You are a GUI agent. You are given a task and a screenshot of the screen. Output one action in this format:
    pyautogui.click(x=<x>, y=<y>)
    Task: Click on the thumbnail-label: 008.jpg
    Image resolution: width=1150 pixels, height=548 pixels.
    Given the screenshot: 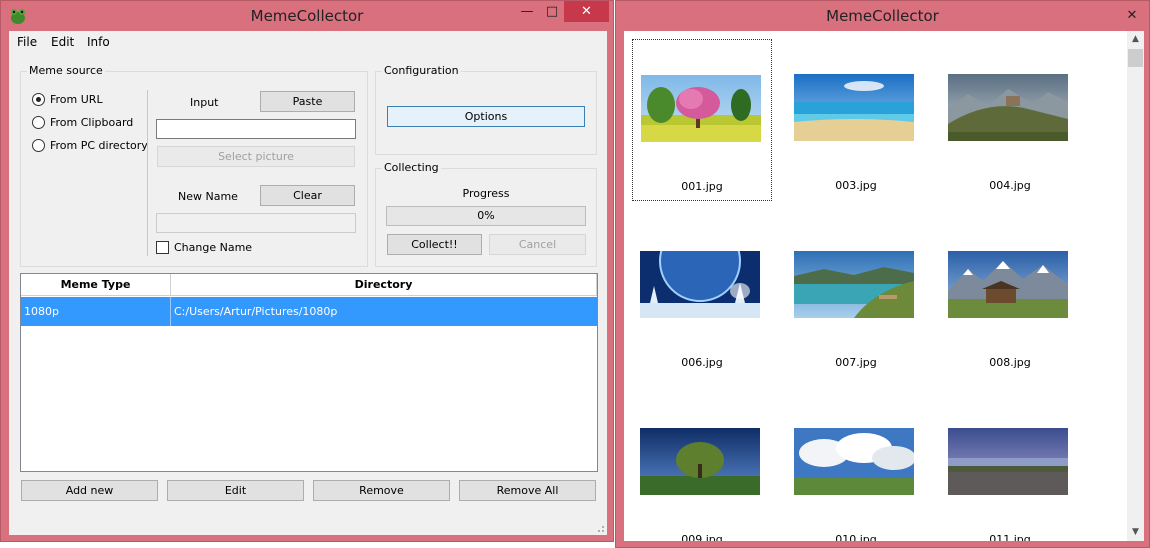 What is the action you would take?
    pyautogui.click(x=1010, y=362)
    